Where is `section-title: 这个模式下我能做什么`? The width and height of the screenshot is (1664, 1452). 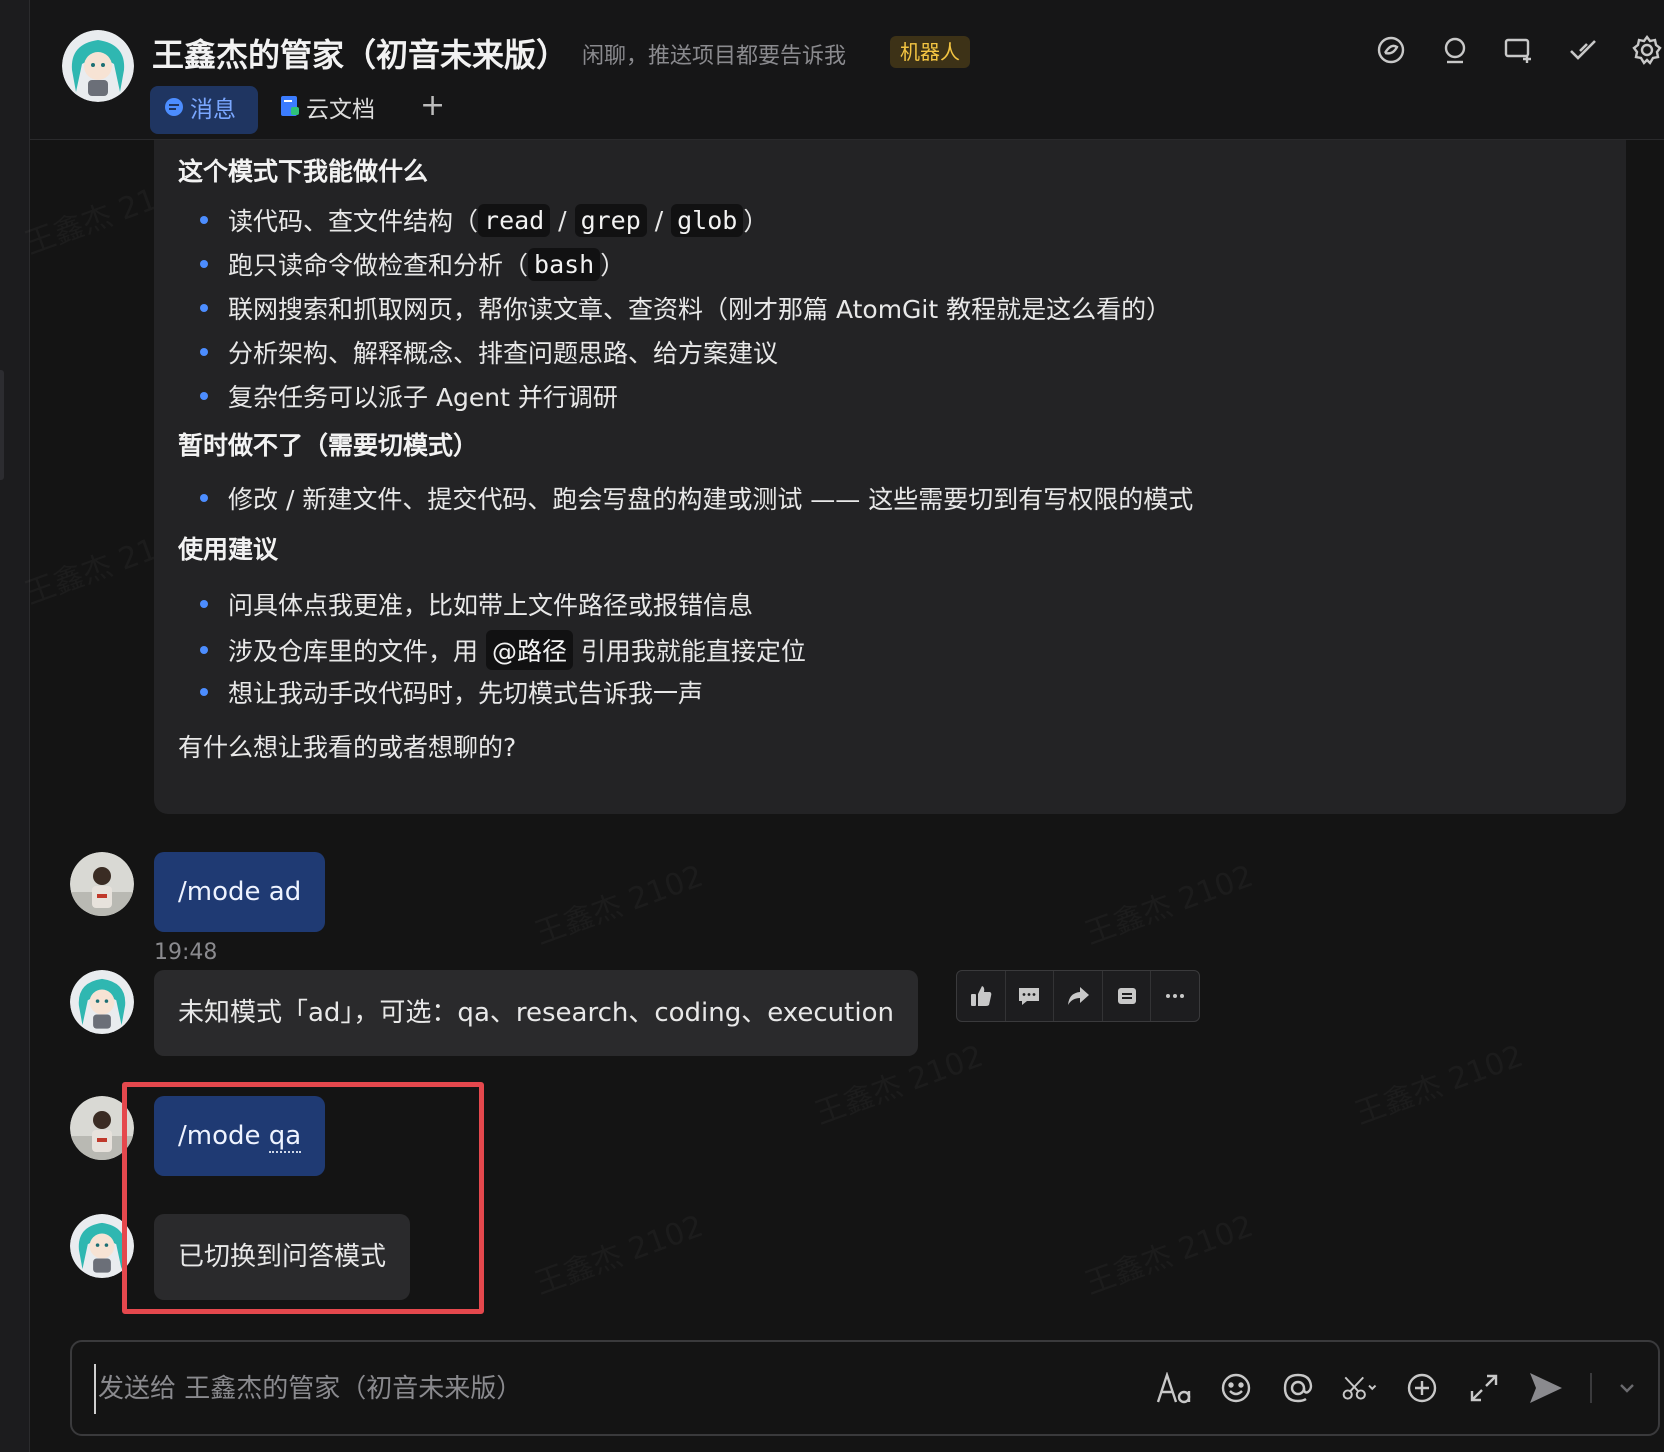 section-title: 这个模式下我能做什么 is located at coordinates (303, 171).